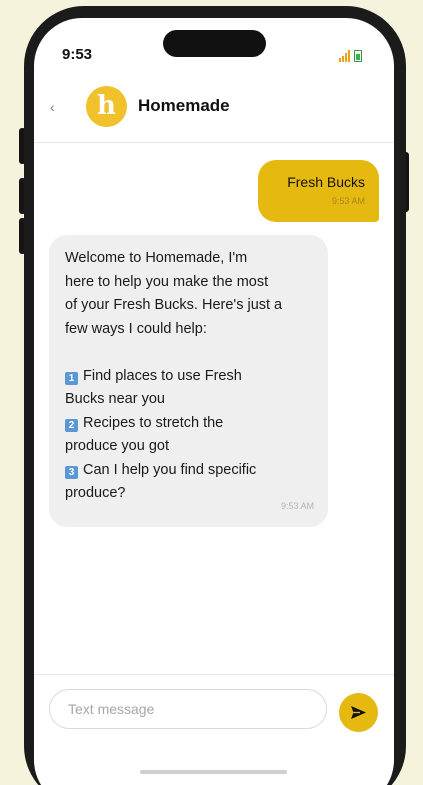 The height and width of the screenshot is (785, 423). What do you see at coordinates (136, 328) in the screenshot?
I see `incoming-line: few ways I could help:` at bounding box center [136, 328].